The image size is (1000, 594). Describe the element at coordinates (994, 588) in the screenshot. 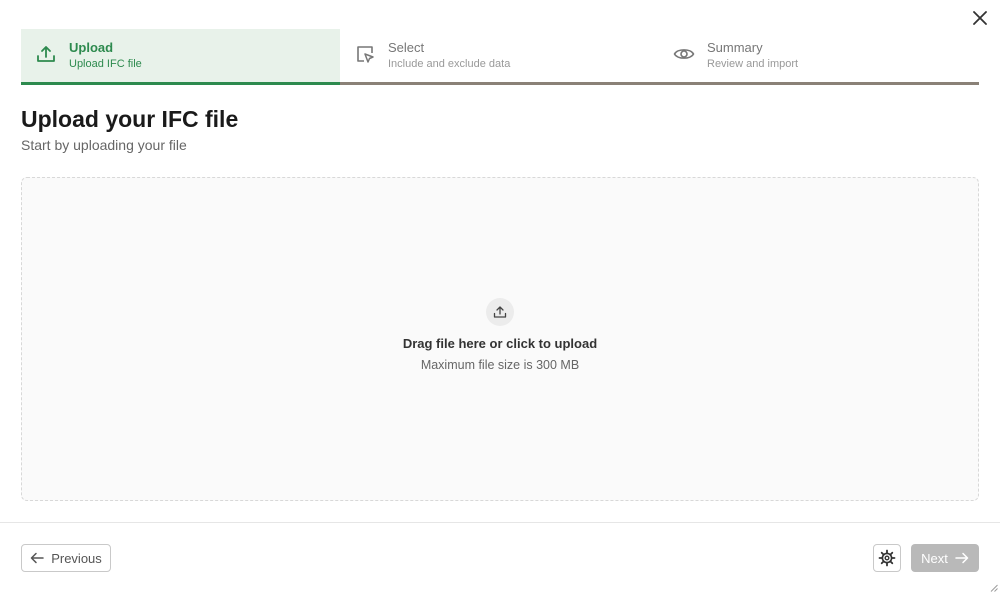

I see `resize-grip-icon` at that location.